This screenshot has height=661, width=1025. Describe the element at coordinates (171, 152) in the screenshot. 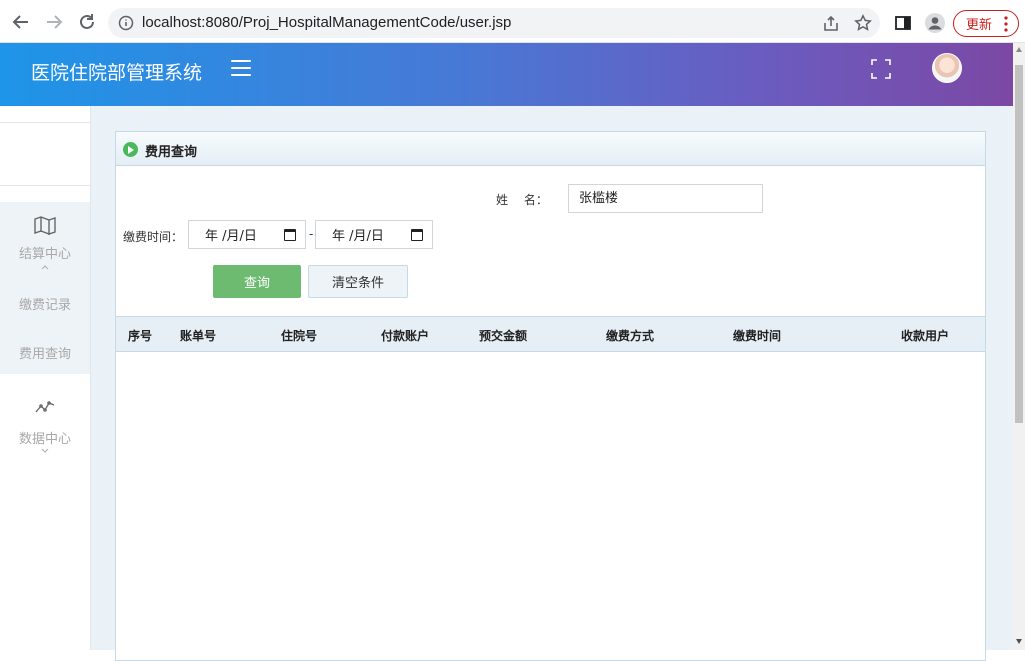

I see `panel-title: 费用查询` at that location.